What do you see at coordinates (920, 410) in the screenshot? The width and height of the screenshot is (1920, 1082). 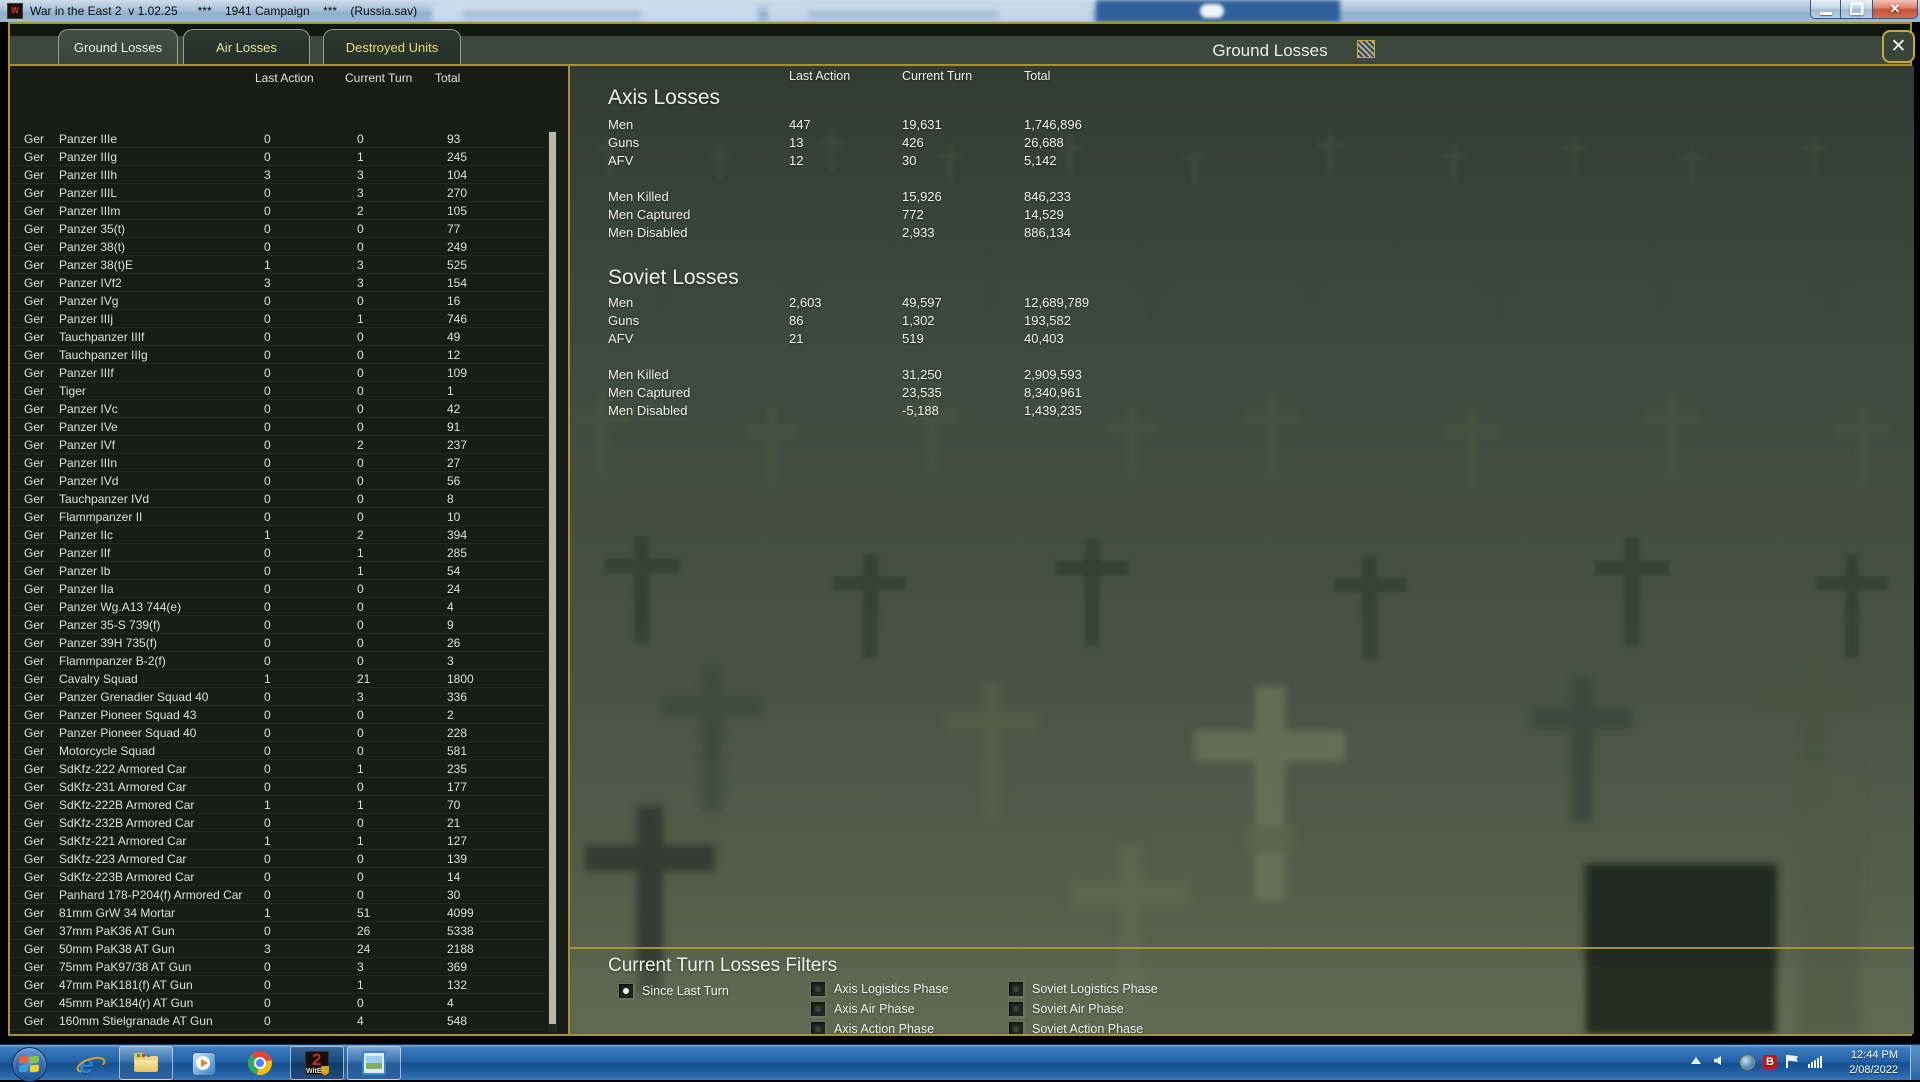 I see `loss-value: -5,188` at bounding box center [920, 410].